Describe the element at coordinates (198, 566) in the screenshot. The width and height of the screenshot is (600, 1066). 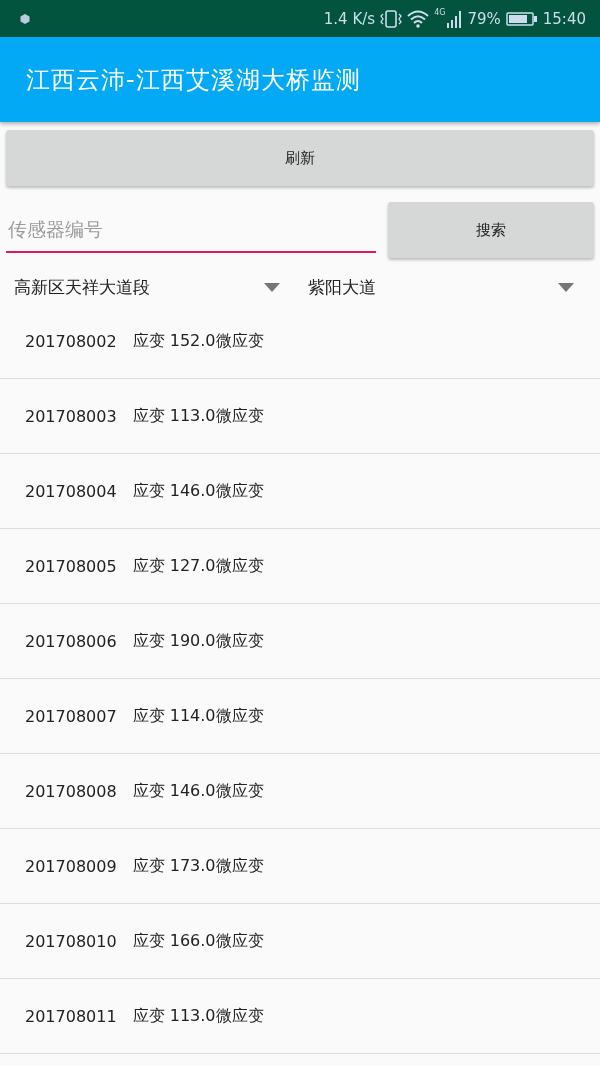
I see `strain-reading: 应变 127.0微应变` at that location.